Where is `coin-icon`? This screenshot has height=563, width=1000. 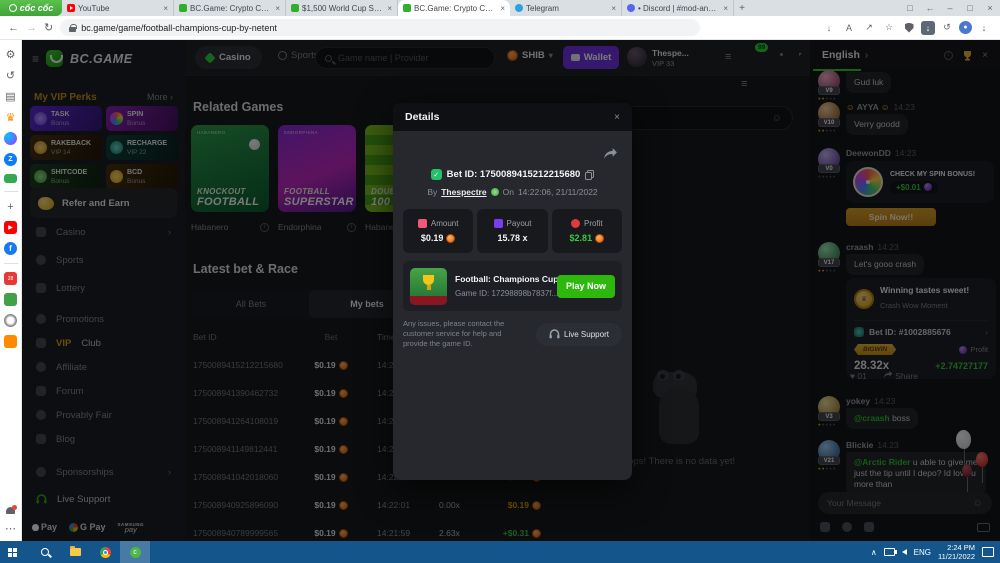
coin-icon is located at coordinates (451, 238).